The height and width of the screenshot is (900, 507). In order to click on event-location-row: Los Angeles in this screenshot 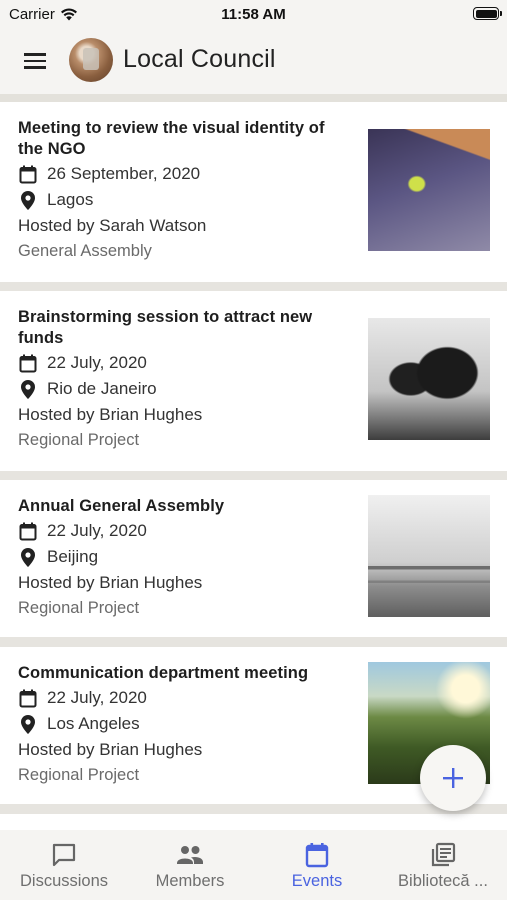, I will do `click(79, 724)`.